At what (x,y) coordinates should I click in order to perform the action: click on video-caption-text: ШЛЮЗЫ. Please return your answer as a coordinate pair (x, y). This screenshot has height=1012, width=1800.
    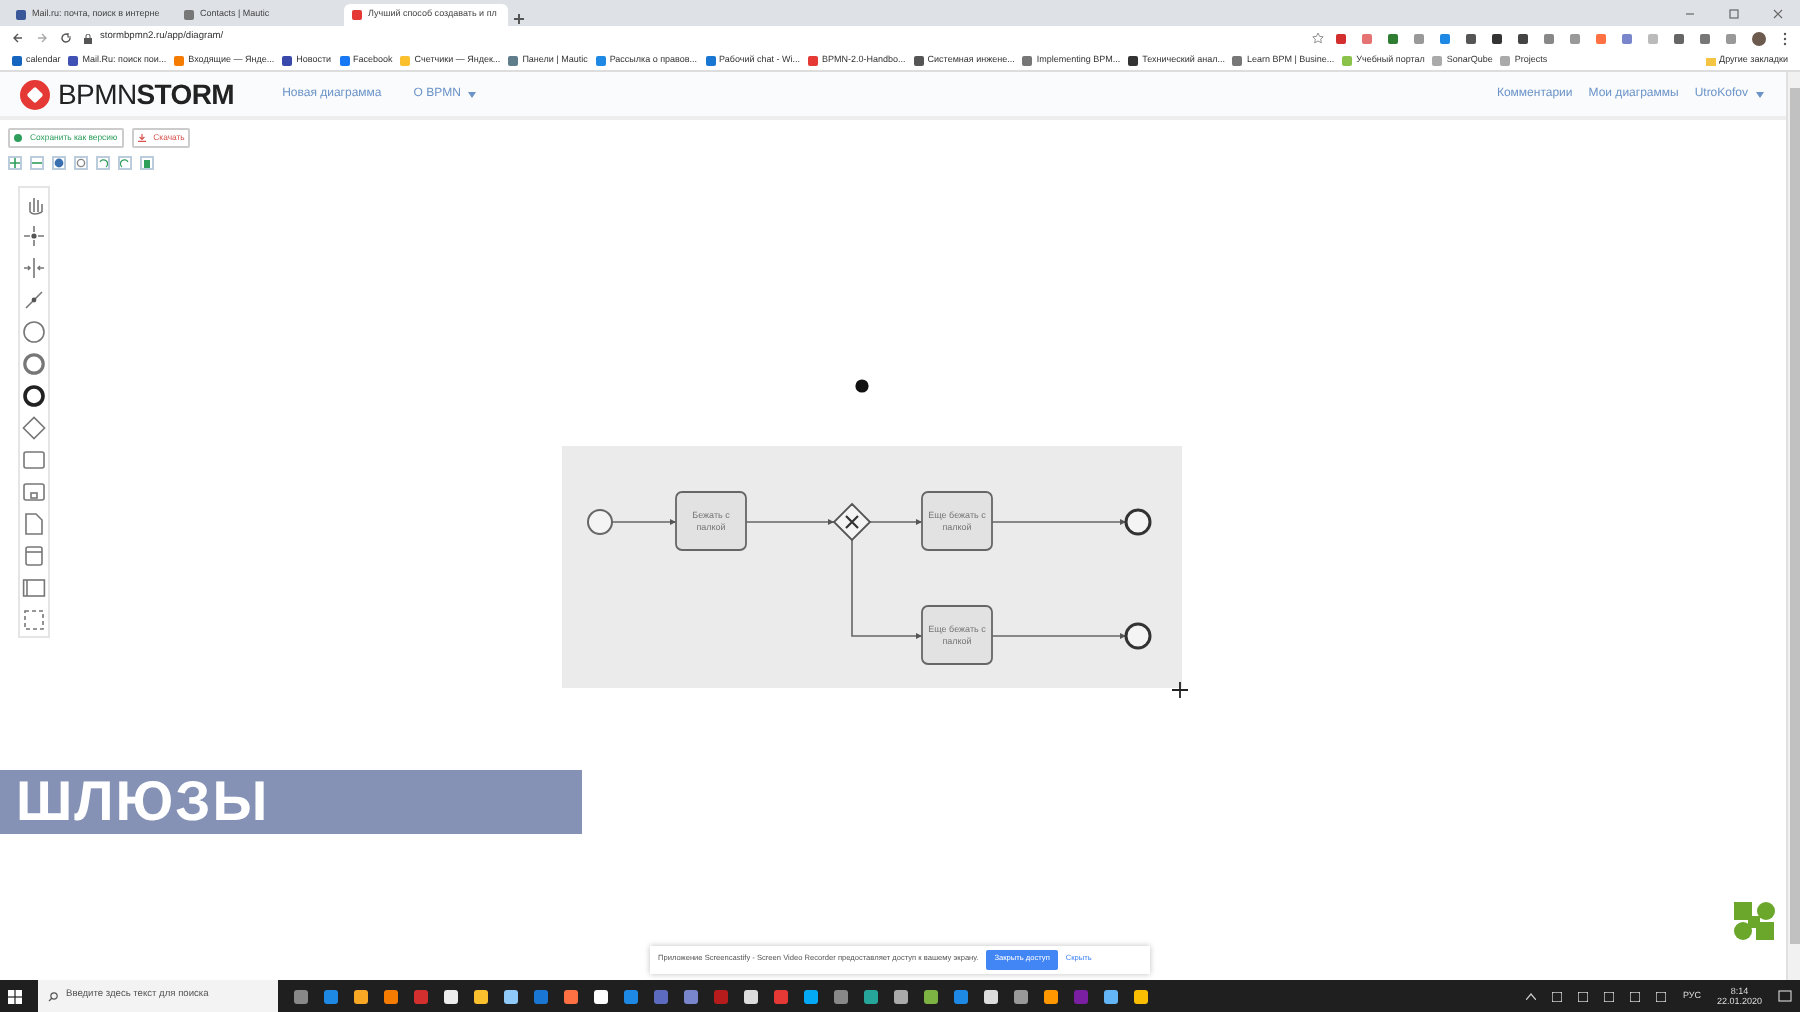
    Looking at the image, I should click on (291, 802).